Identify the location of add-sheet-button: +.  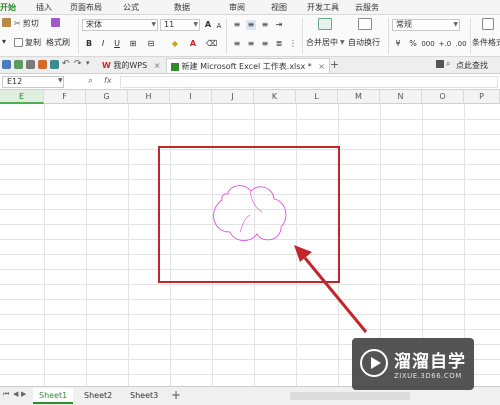
(176, 395).